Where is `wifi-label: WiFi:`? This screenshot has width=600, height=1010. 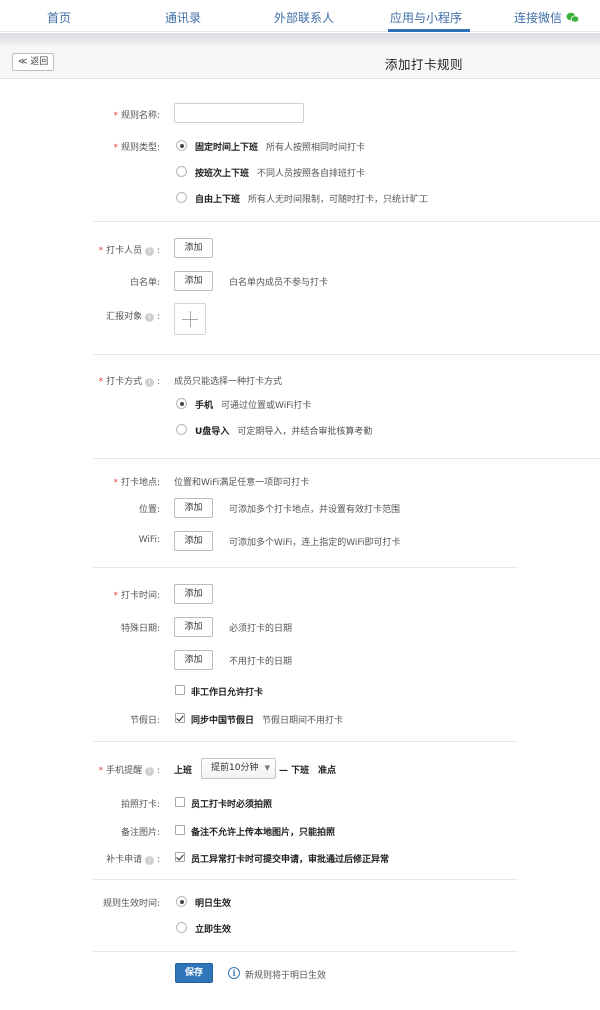
wifi-label: WiFi: is located at coordinates (149, 540).